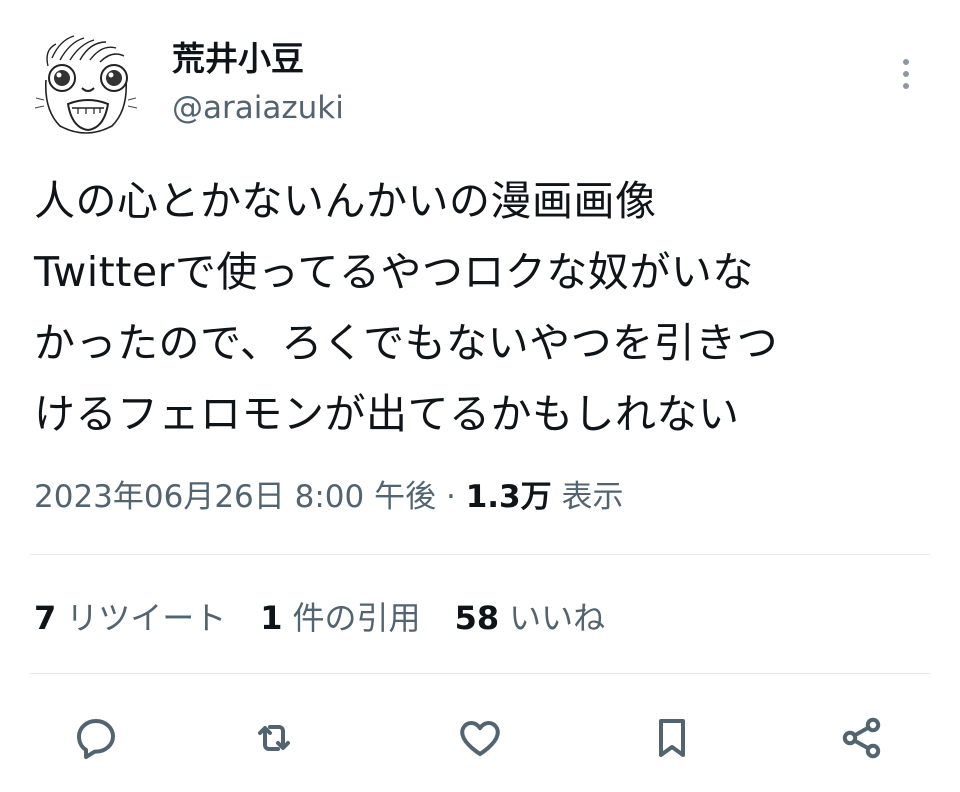  I want to click on tweet-text-line: 人の心とかないんかいの漫画画像, so click(345, 201).